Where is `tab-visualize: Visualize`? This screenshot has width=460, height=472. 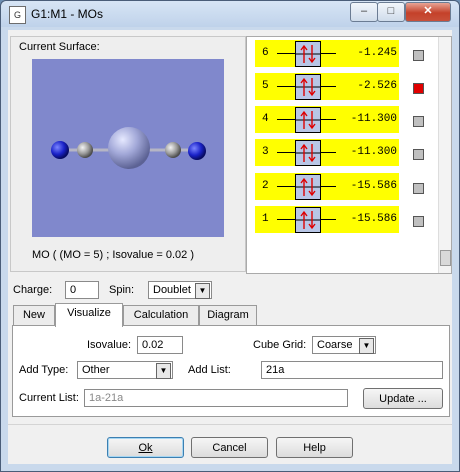
tab-visualize: Visualize is located at coordinates (89, 315).